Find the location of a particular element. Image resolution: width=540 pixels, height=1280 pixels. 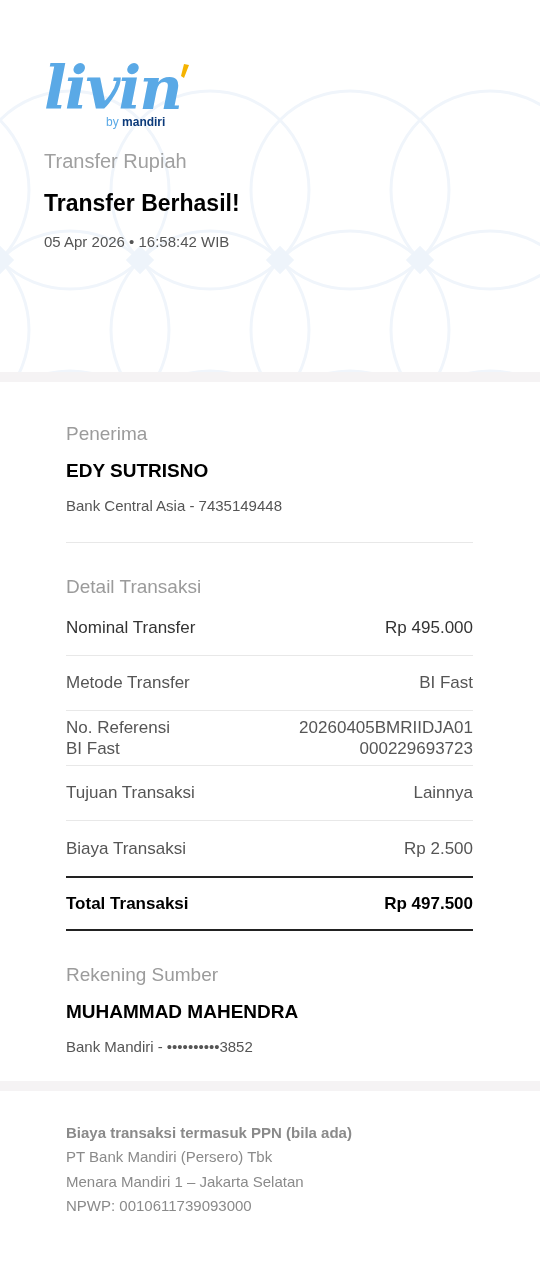

logo-wordmark: livin is located at coordinates (112, 88).